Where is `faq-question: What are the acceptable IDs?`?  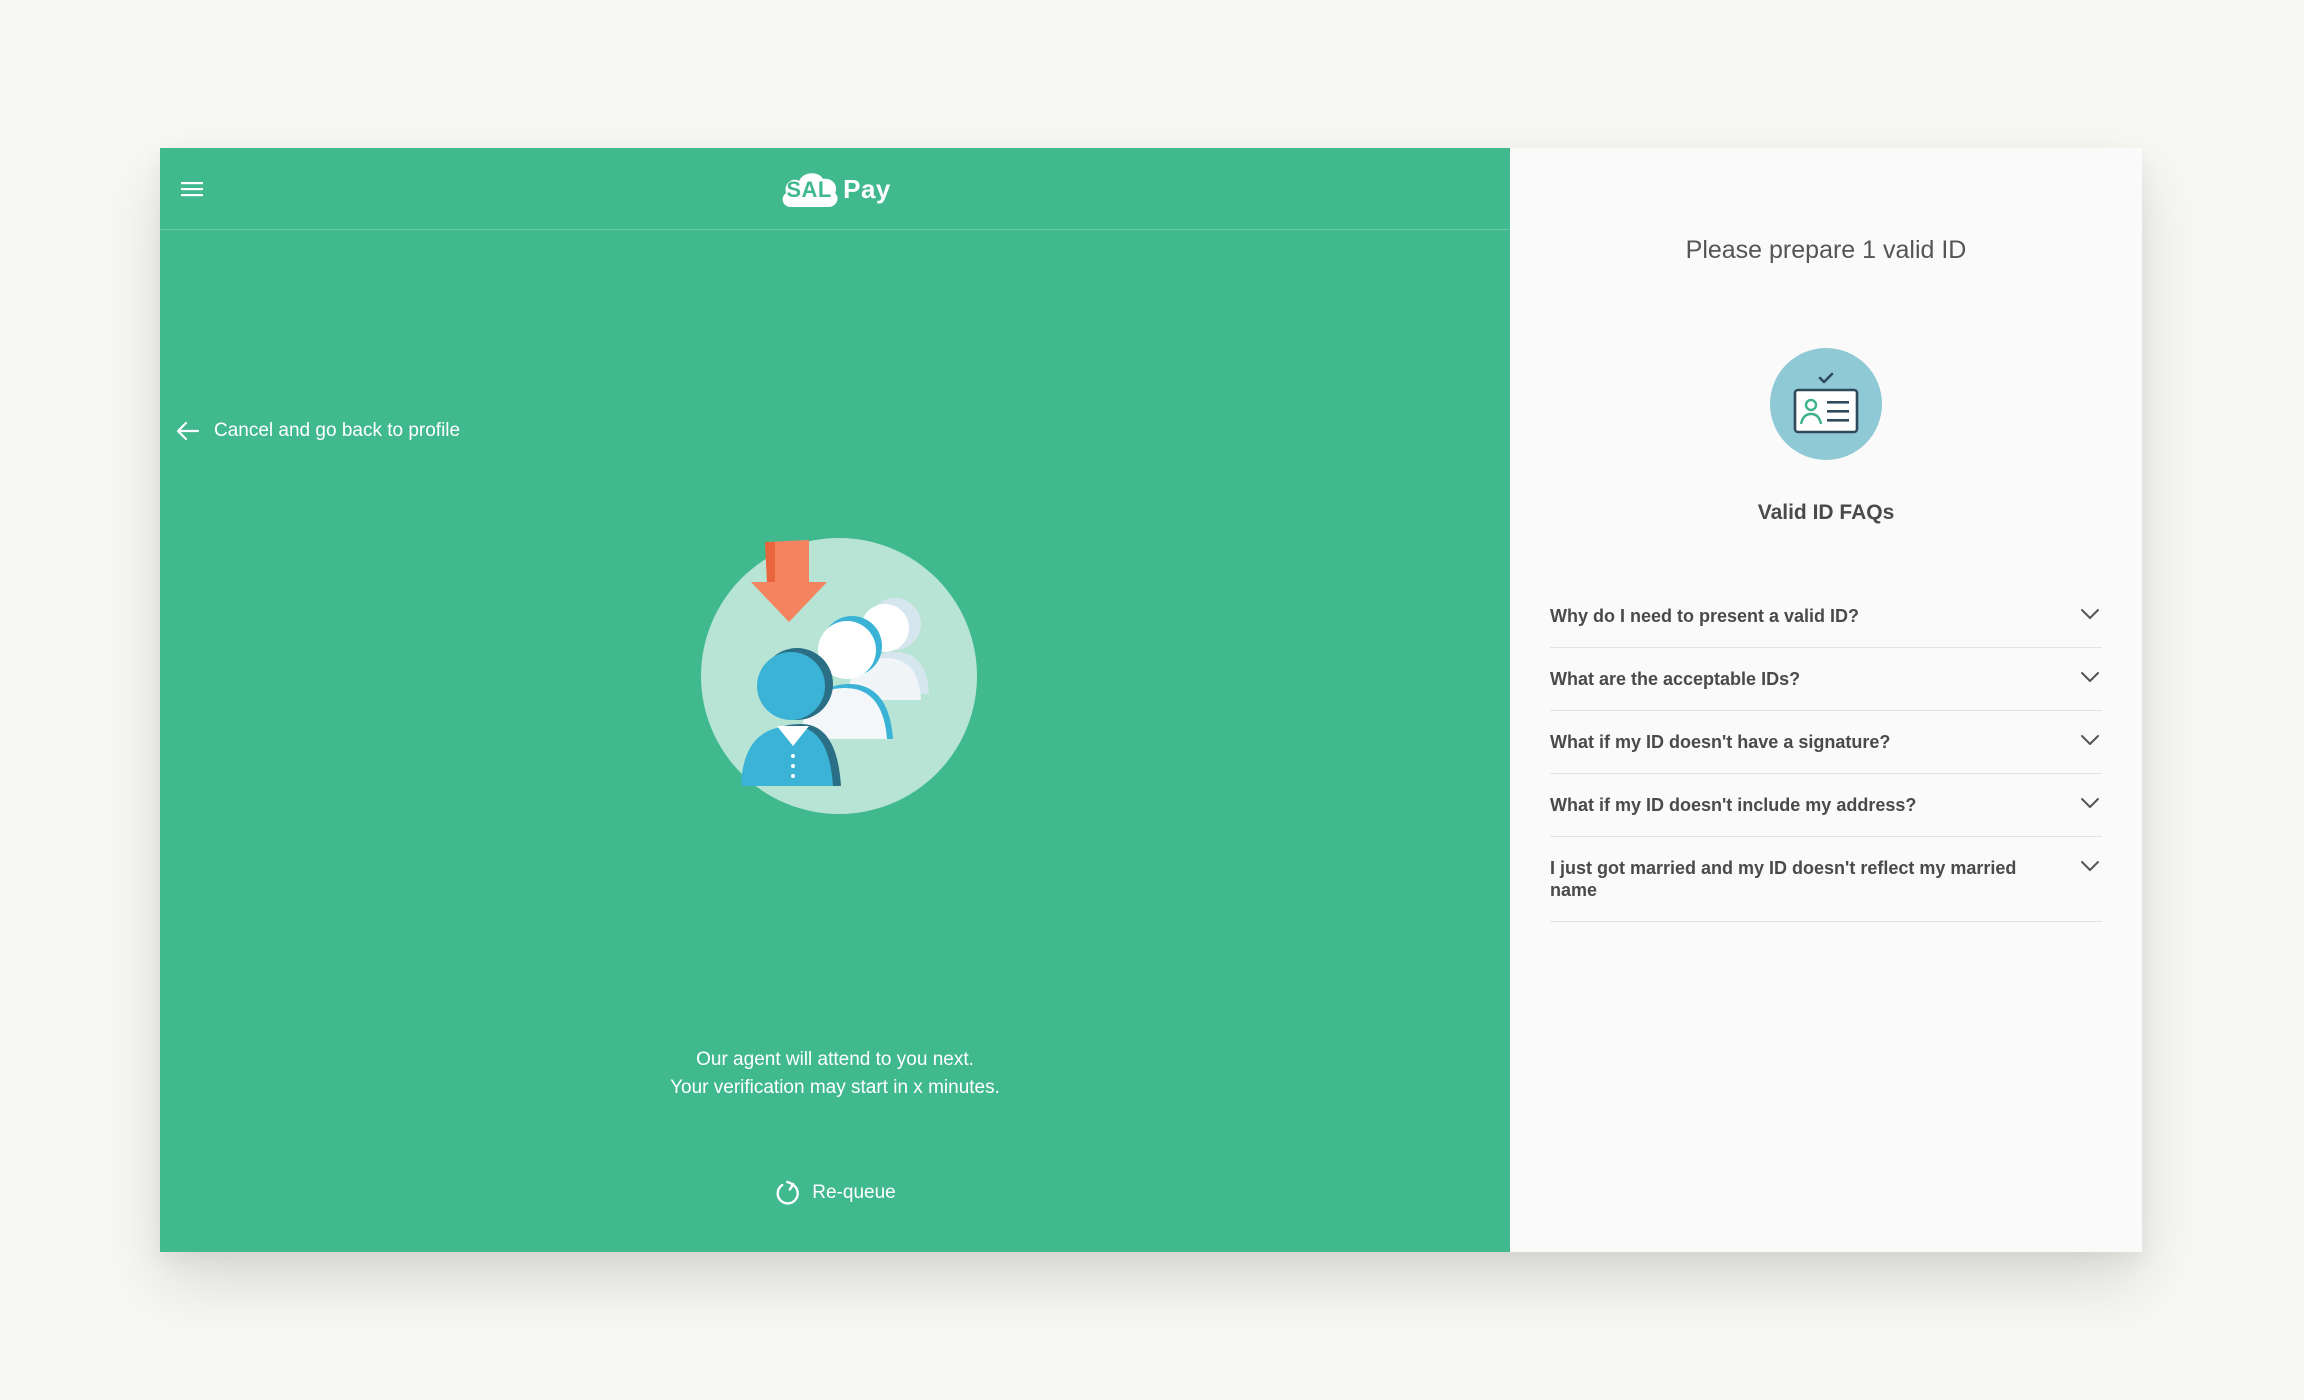 faq-question: What are the acceptable IDs? is located at coordinates (1675, 679).